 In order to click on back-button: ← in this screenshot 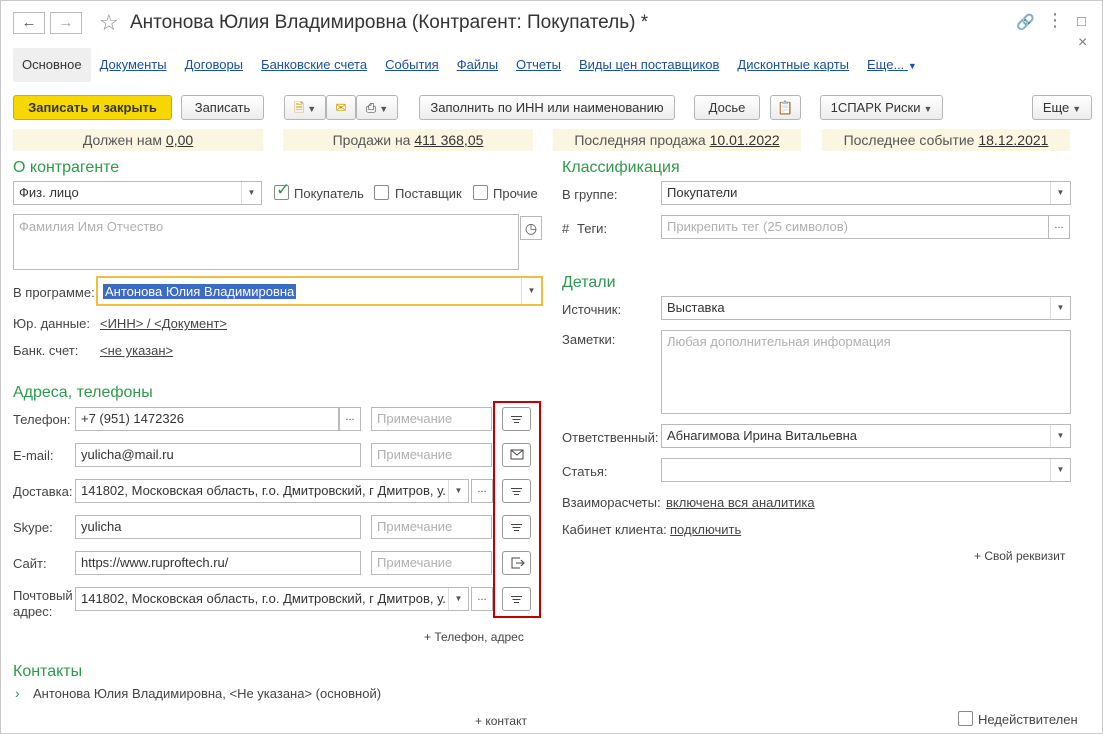, I will do `click(29, 23)`.